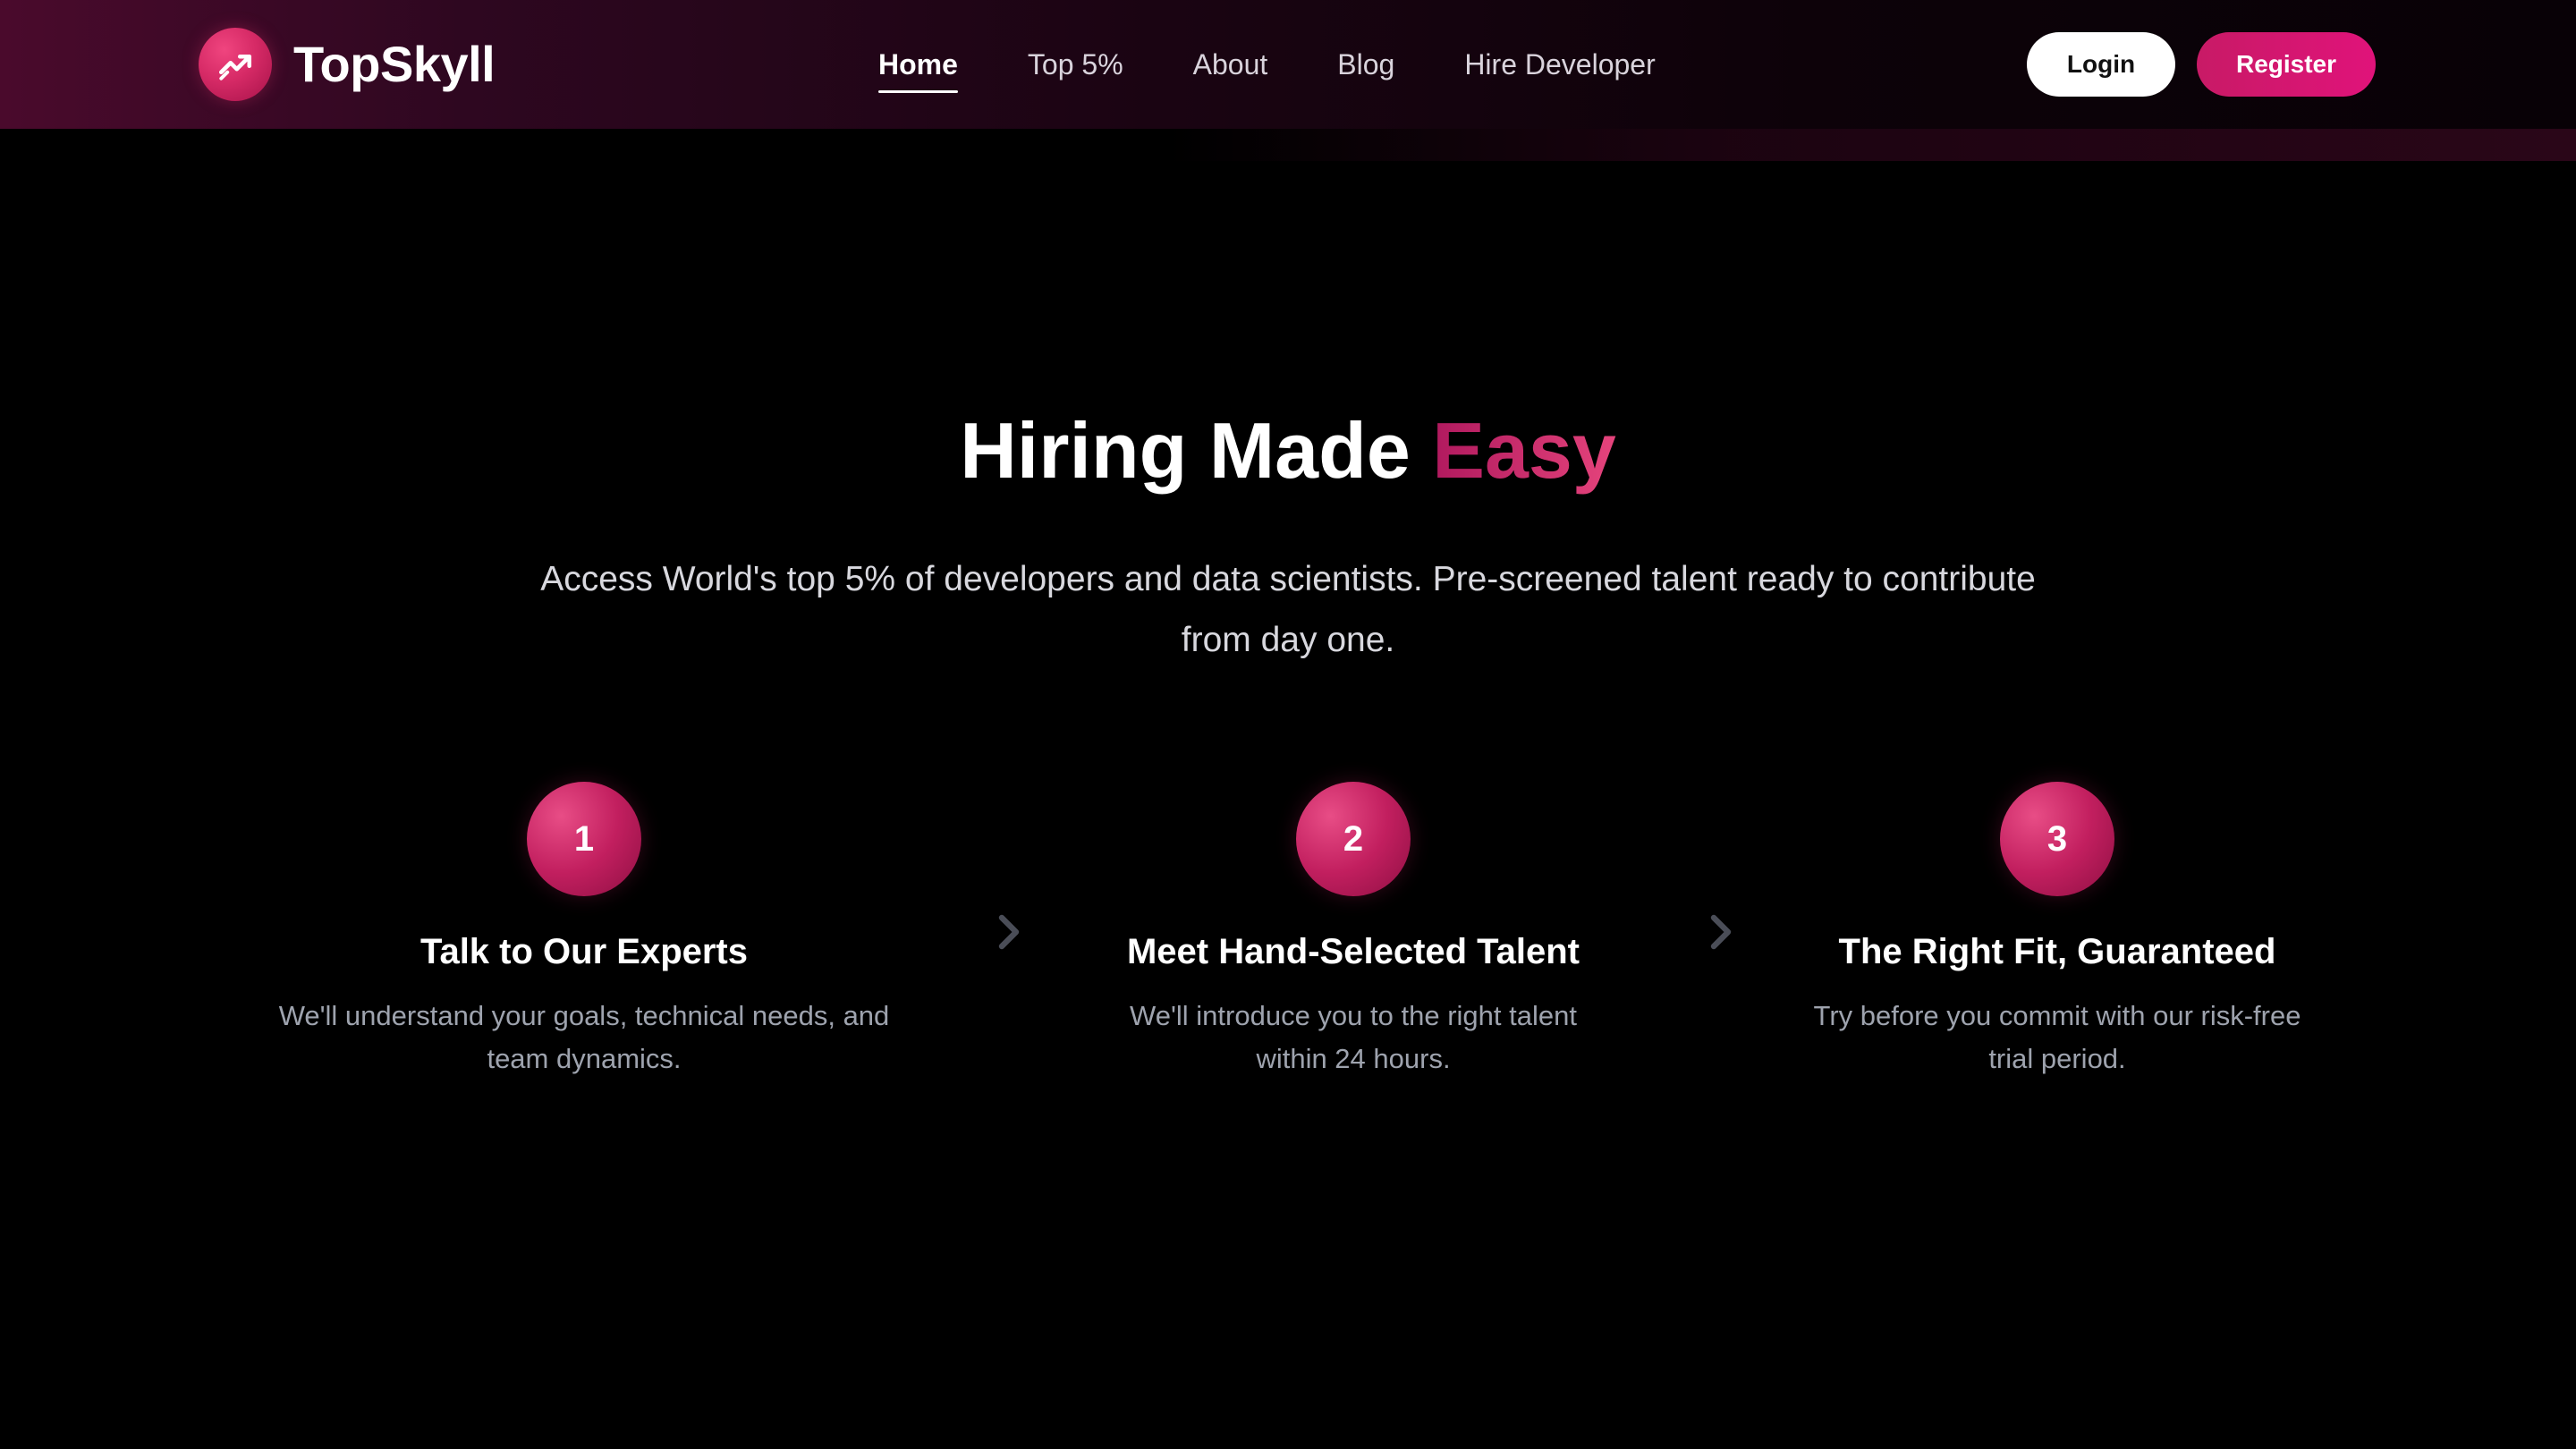  What do you see at coordinates (1559, 64) in the screenshot?
I see `nav-link-hire-developer: Hire Developer` at bounding box center [1559, 64].